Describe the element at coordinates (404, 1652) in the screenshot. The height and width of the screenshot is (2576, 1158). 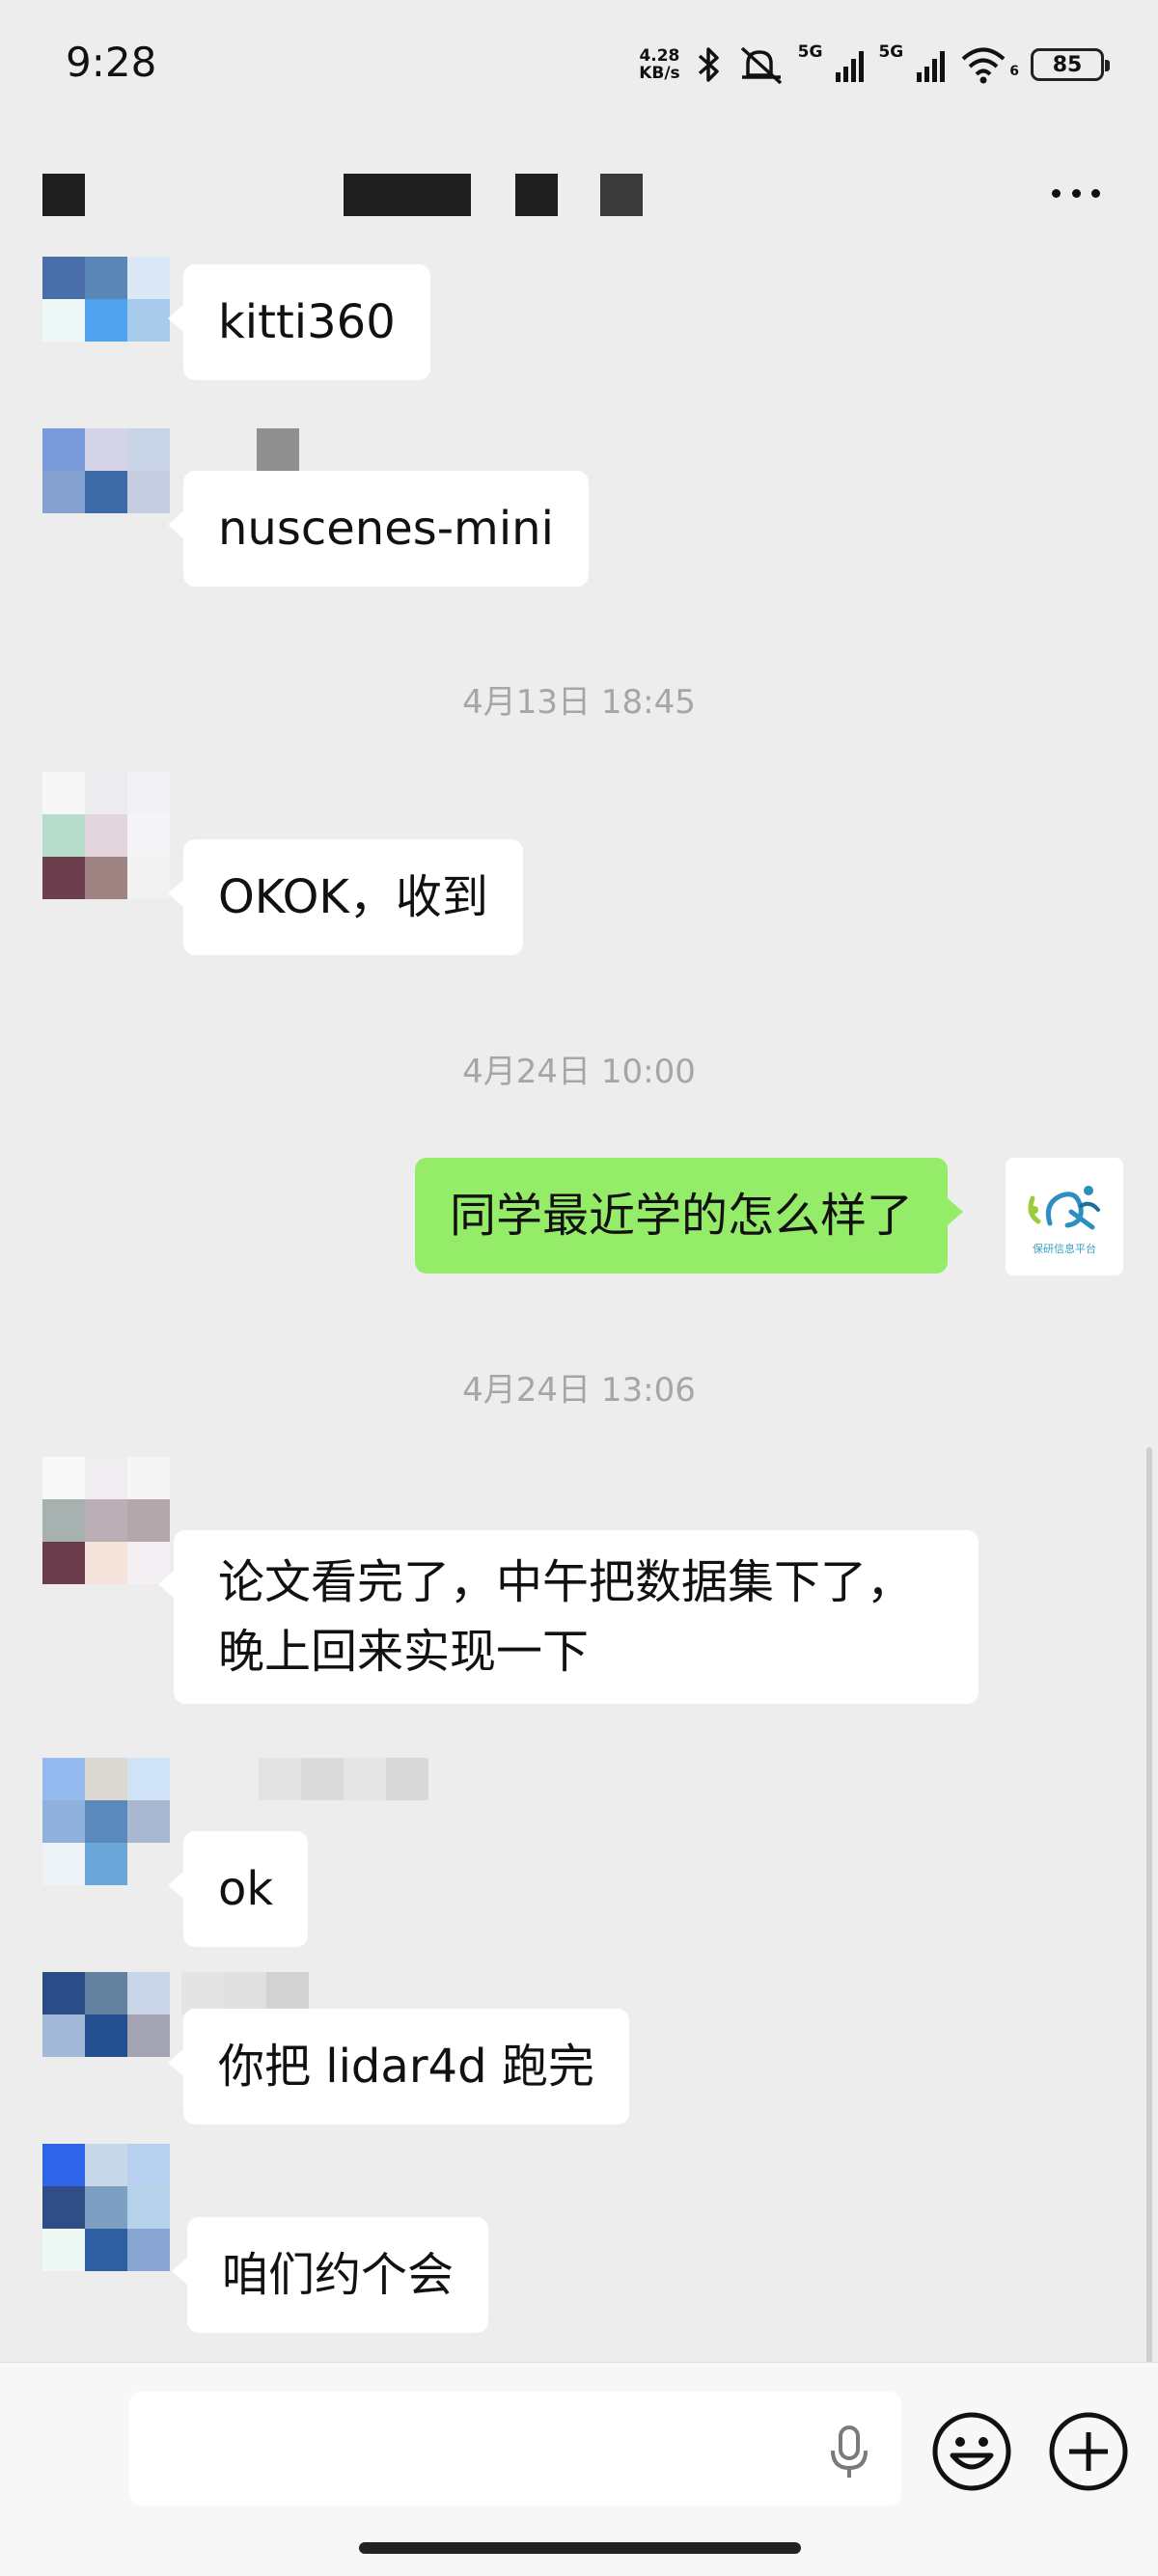
I see `message-text-line: 晚上回来实现一下` at that location.